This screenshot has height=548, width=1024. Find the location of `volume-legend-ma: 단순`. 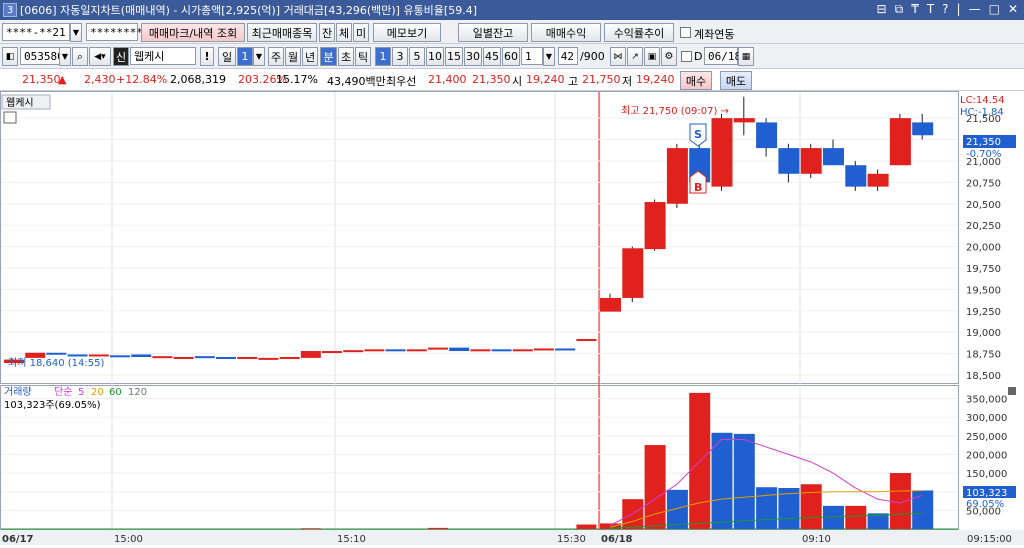

volume-legend-ma: 단순 is located at coordinates (63, 392).